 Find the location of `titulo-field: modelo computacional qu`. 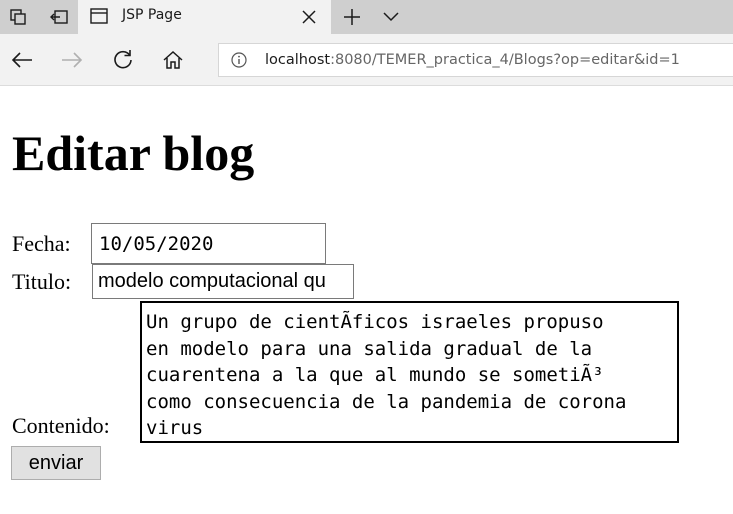

titulo-field: modelo computacional qu is located at coordinates (223, 281).